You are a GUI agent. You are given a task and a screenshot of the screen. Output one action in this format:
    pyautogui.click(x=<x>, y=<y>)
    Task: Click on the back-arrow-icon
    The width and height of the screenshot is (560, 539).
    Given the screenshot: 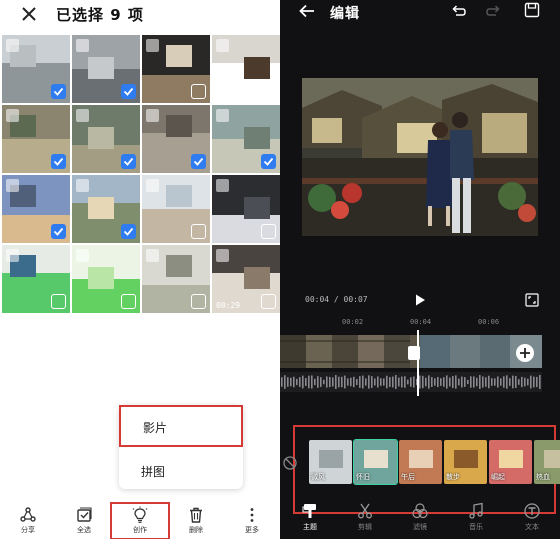 What is the action you would take?
    pyautogui.click(x=307, y=11)
    